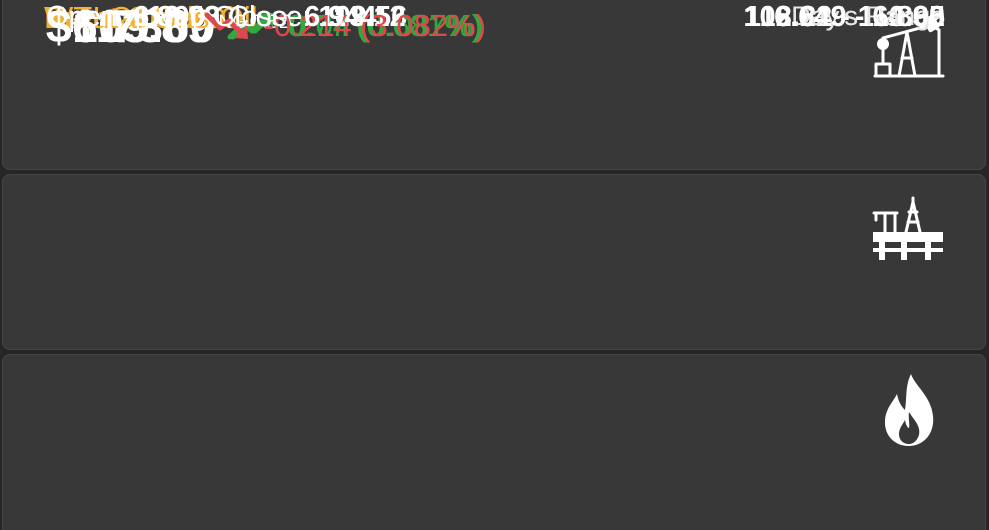 This screenshot has width=989, height=530. I want to click on open-label: Open:, so click(85, 17).